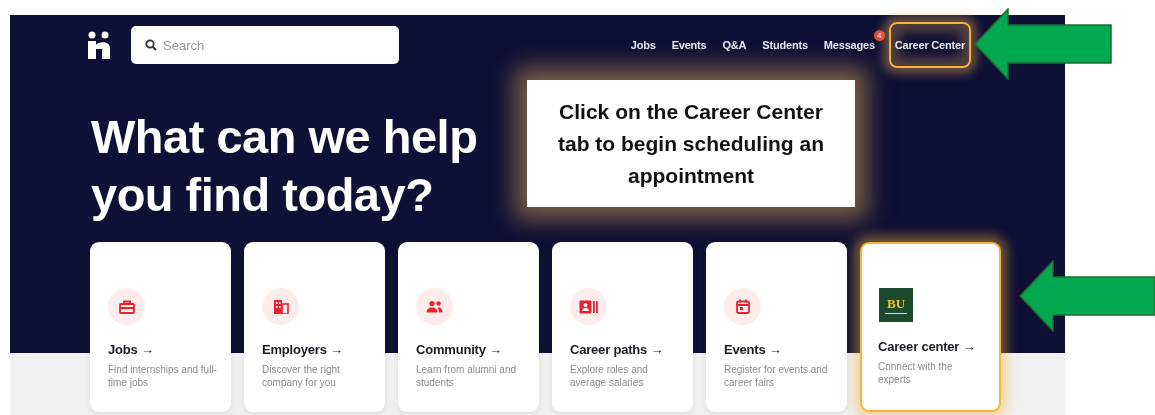 This screenshot has width=1155, height=415. What do you see at coordinates (776, 376) in the screenshot?
I see `card-description: Register for events and career fairs` at bounding box center [776, 376].